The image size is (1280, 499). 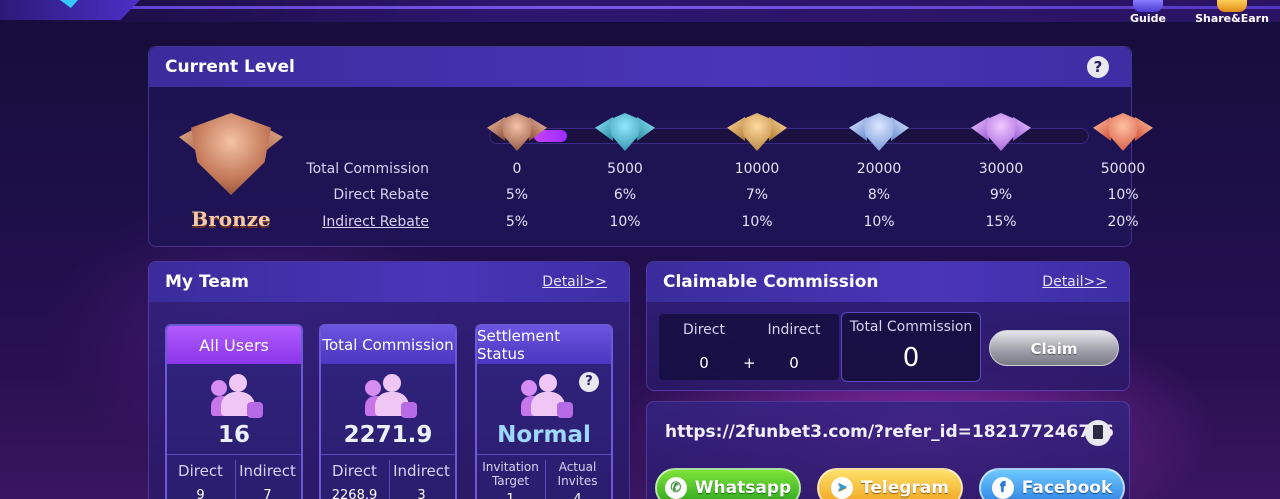 What do you see at coordinates (354, 493) in the screenshot?
I see `sub-value-direct: 2268.9` at bounding box center [354, 493].